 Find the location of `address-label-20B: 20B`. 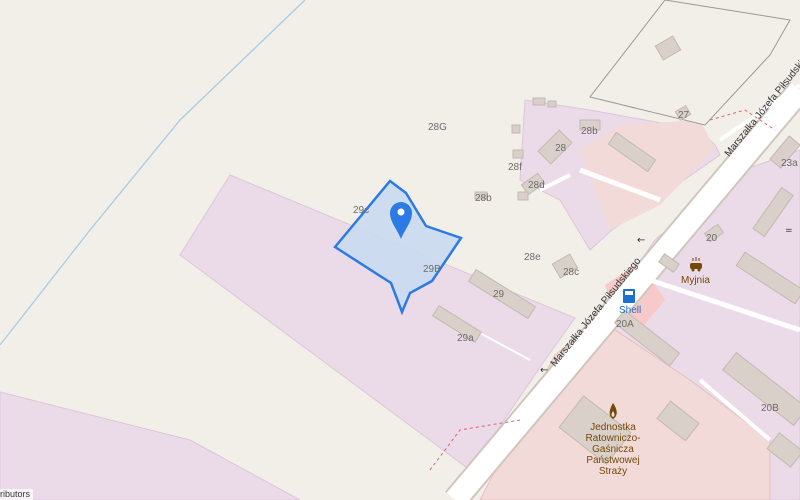

address-label-20B: 20B is located at coordinates (770, 408).